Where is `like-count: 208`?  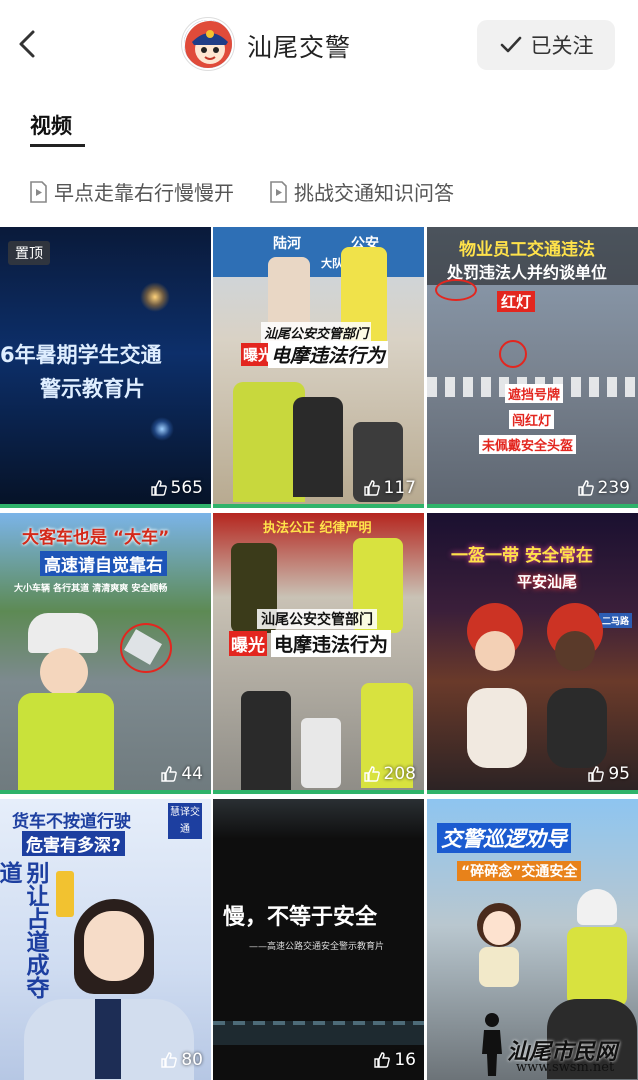 like-count: 208 is located at coordinates (389, 774).